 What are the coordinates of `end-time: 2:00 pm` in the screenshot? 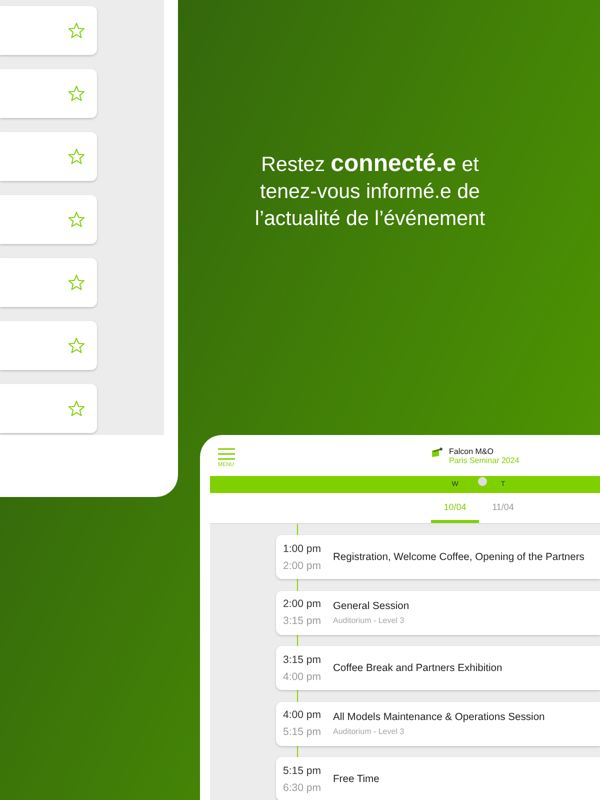 It's located at (302, 566).